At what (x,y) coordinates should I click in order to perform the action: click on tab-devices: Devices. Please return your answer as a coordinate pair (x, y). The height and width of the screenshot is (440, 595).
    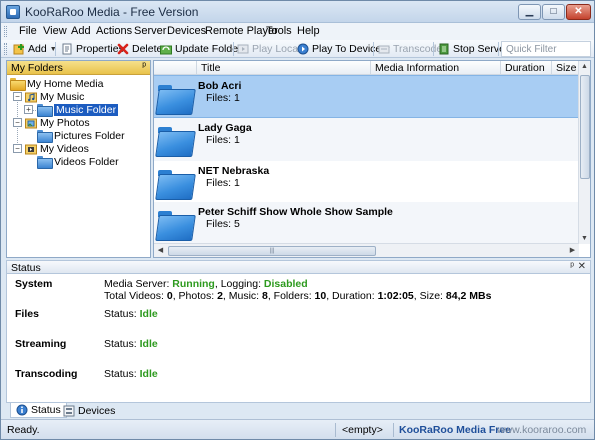
    Looking at the image, I should click on (89, 410).